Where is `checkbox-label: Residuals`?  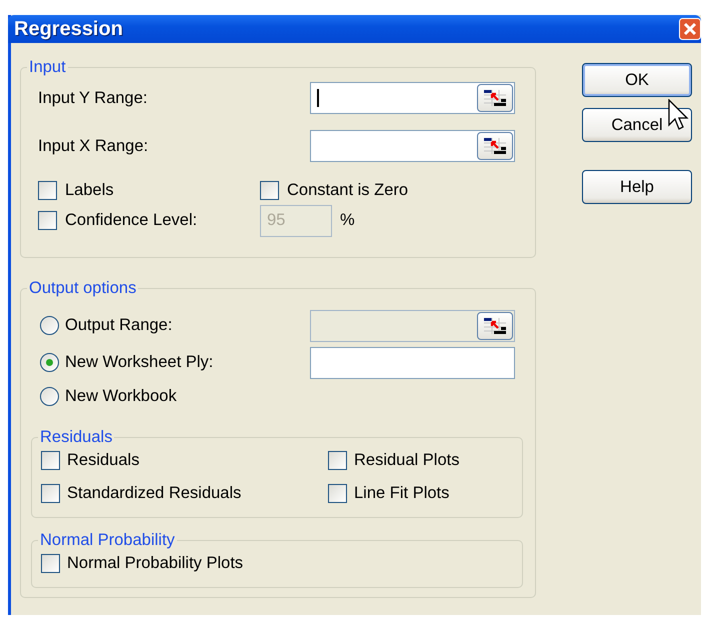 checkbox-label: Residuals is located at coordinates (103, 460).